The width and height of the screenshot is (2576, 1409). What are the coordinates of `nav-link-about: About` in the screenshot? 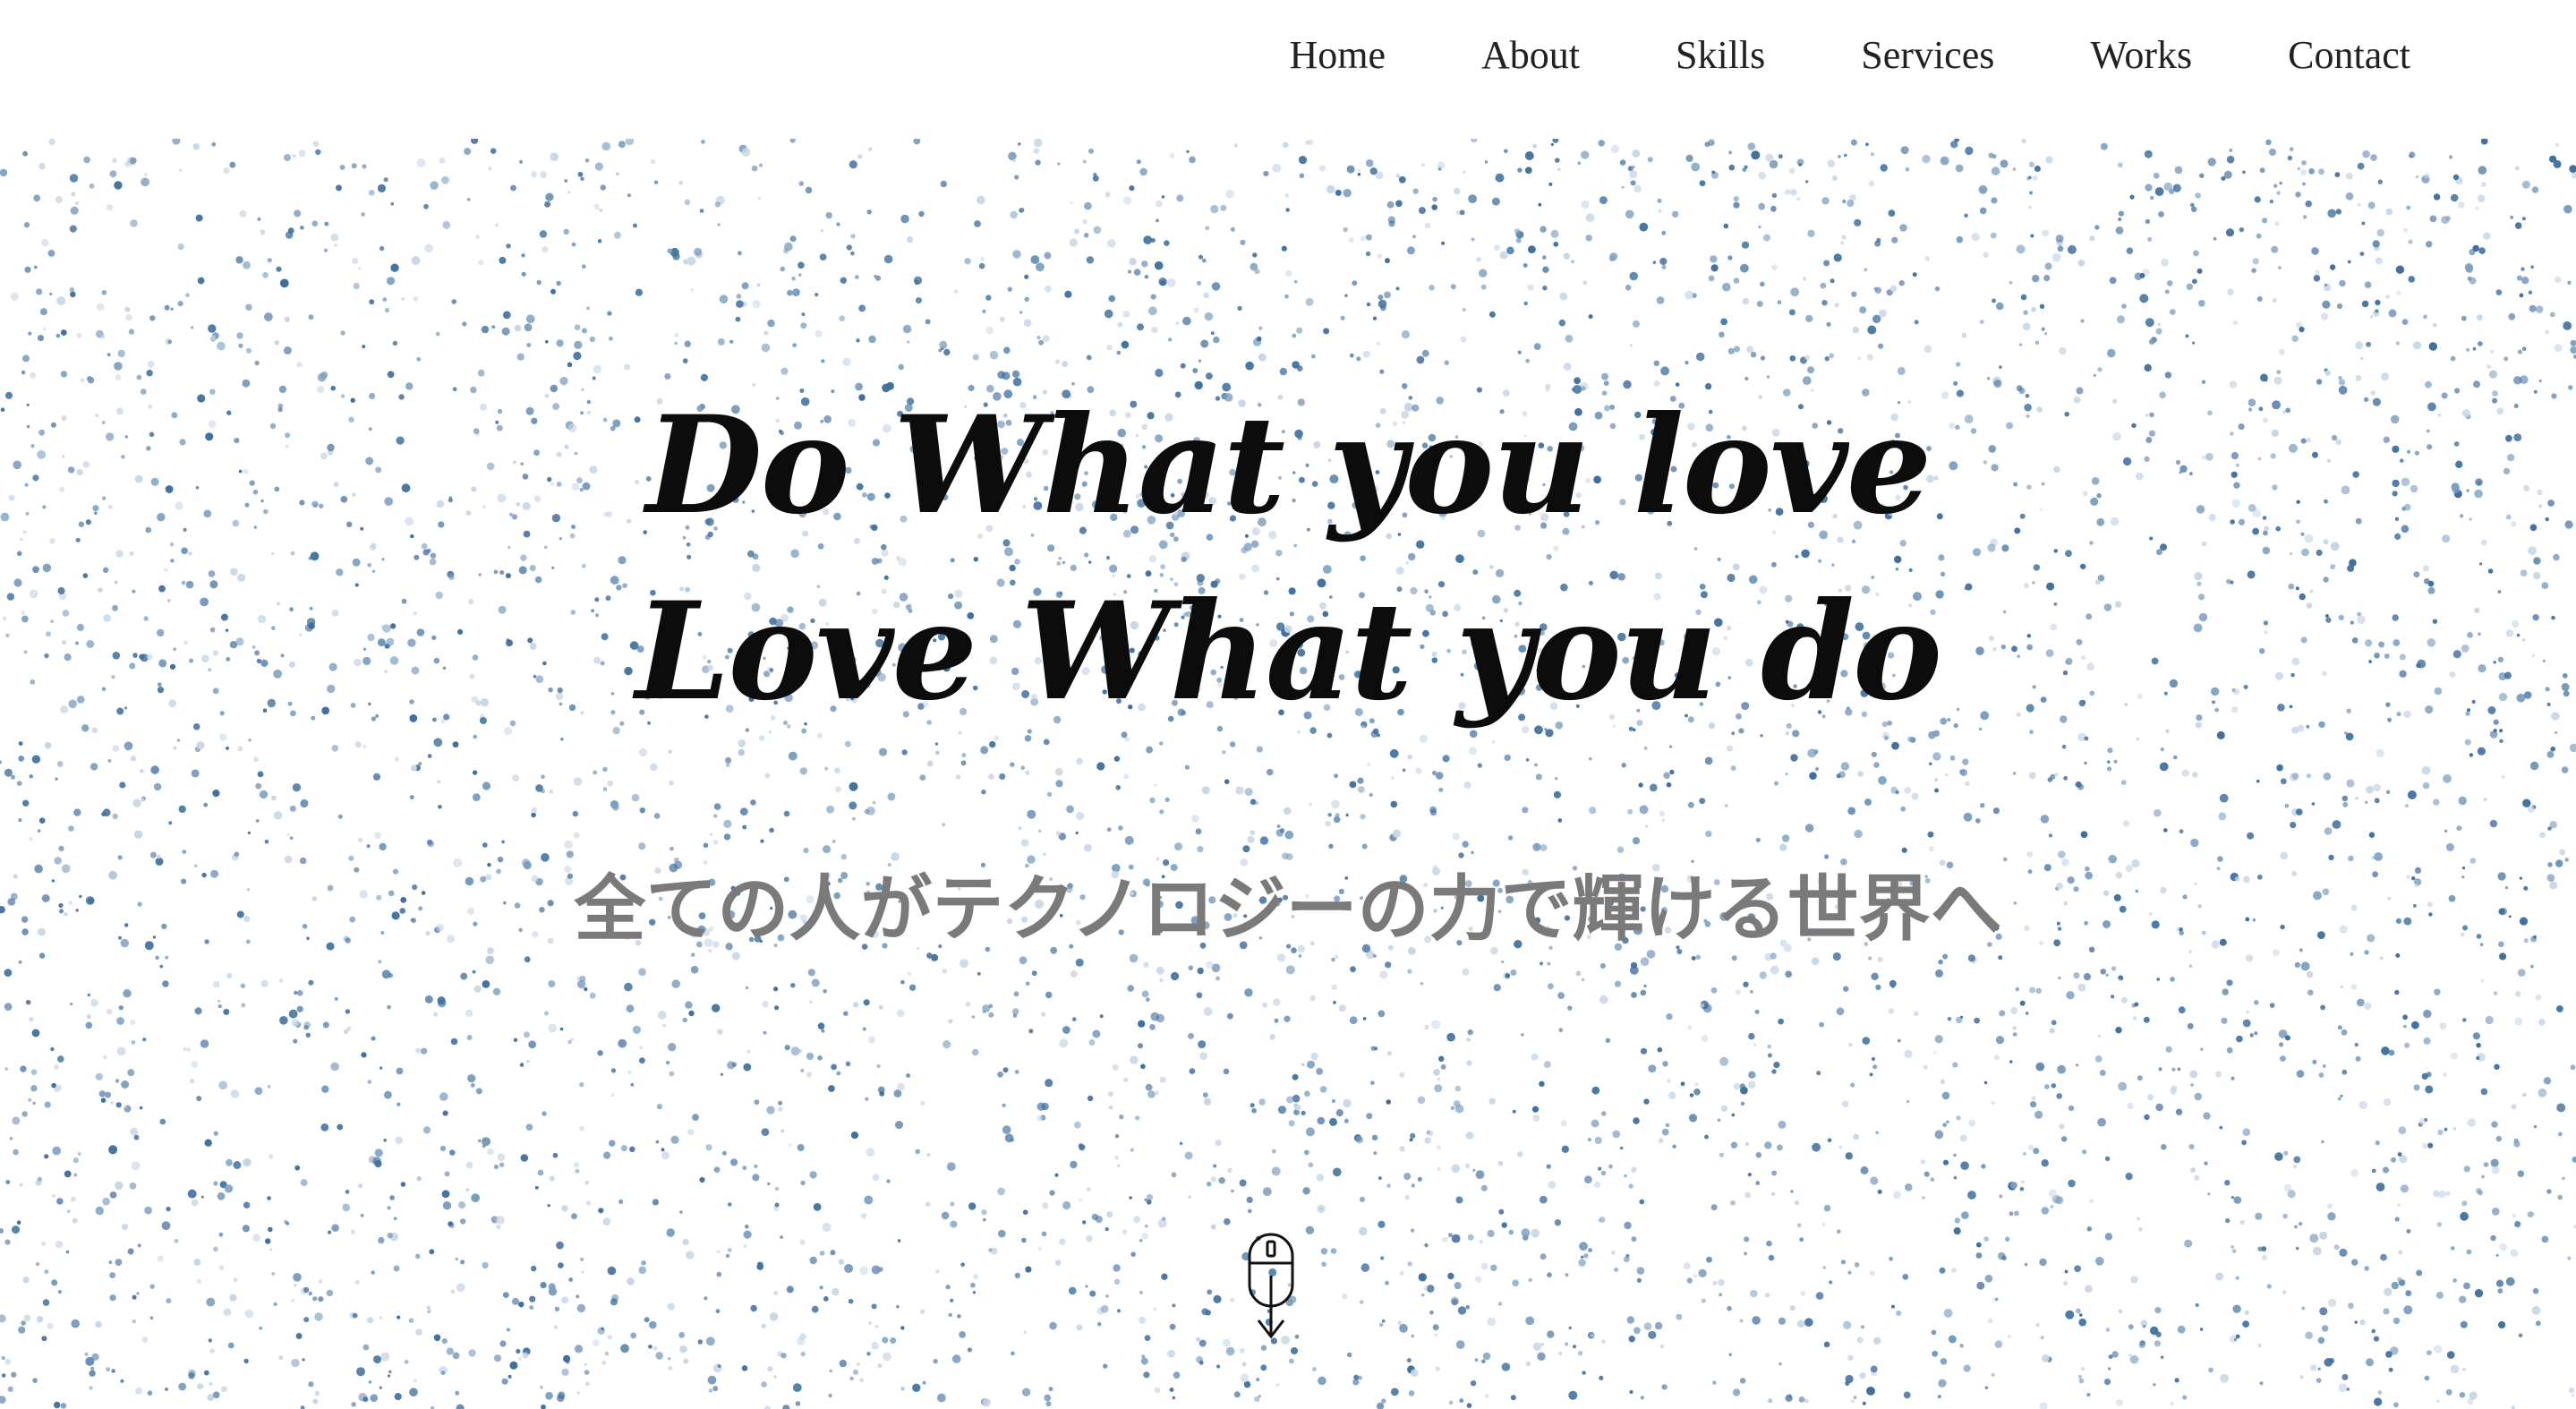 It's located at (1530, 55).